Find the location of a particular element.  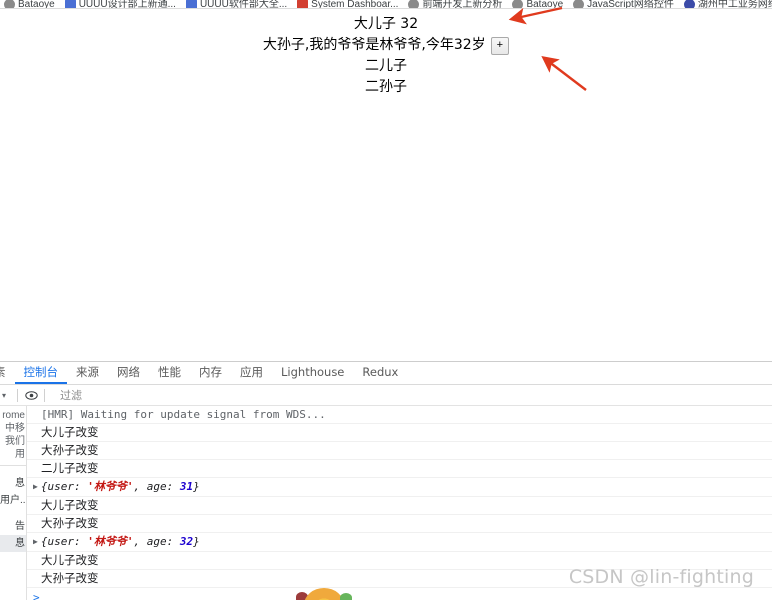

log-row-object: ▶ {user: '林爷爷', age: 32} is located at coordinates (399, 542).